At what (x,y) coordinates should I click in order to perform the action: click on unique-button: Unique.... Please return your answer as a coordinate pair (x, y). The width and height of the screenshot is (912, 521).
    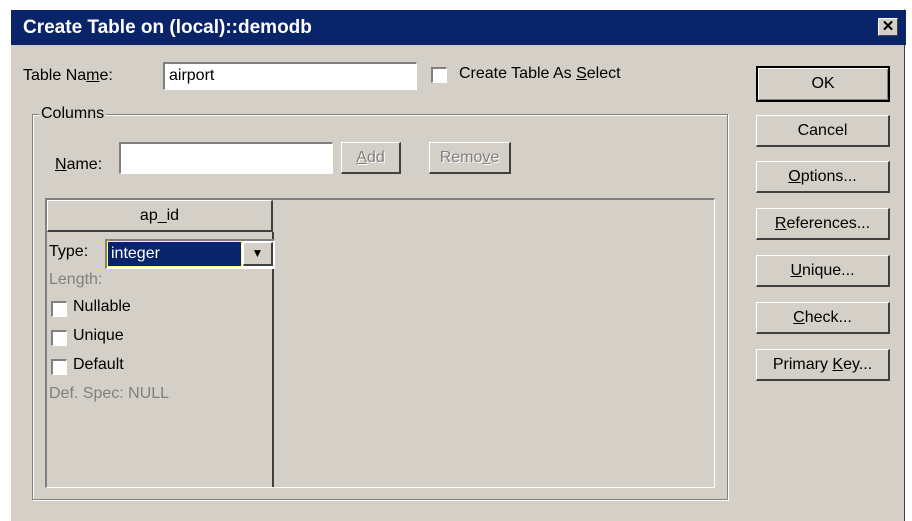
    Looking at the image, I should click on (823, 271).